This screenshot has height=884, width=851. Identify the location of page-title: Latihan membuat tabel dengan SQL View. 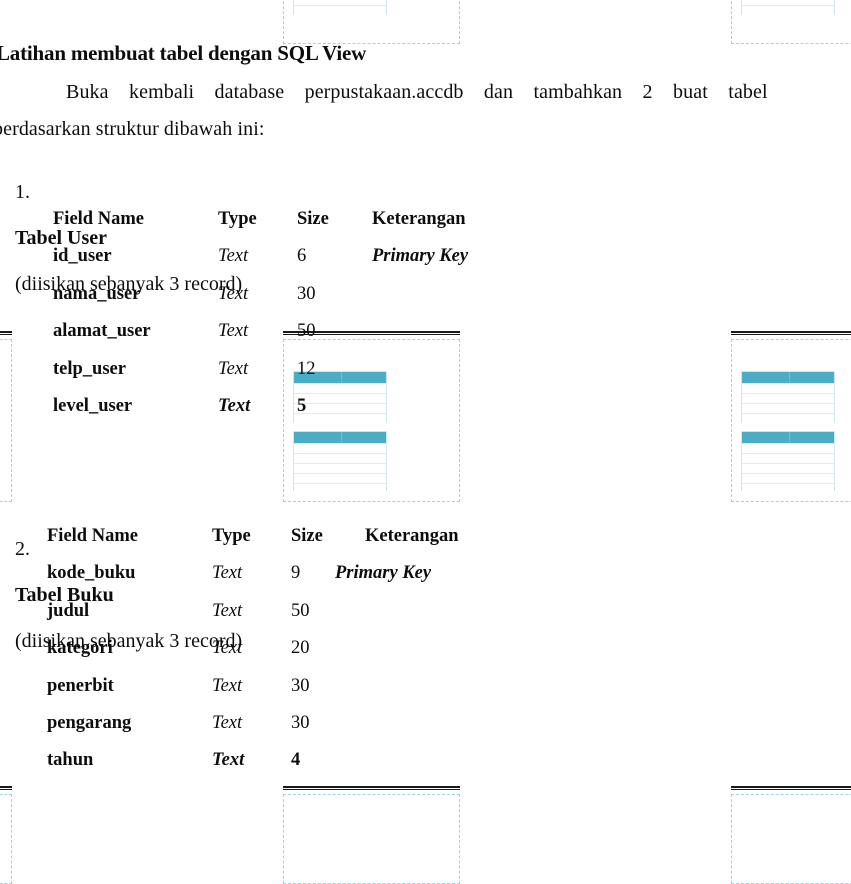
(183, 53).